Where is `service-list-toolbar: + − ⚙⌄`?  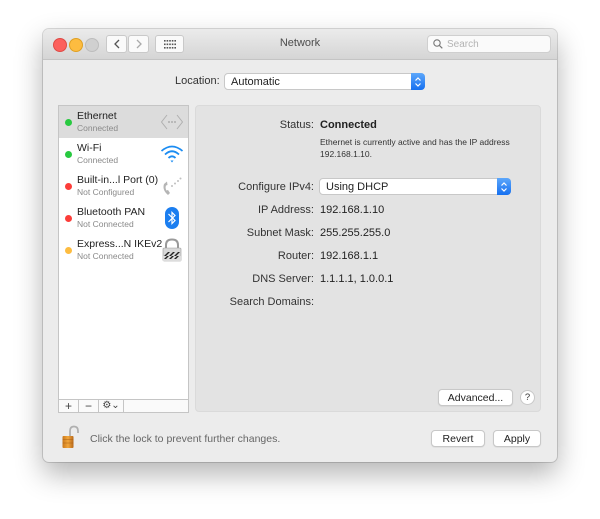
service-list-toolbar: + − ⚙⌄ is located at coordinates (123, 406).